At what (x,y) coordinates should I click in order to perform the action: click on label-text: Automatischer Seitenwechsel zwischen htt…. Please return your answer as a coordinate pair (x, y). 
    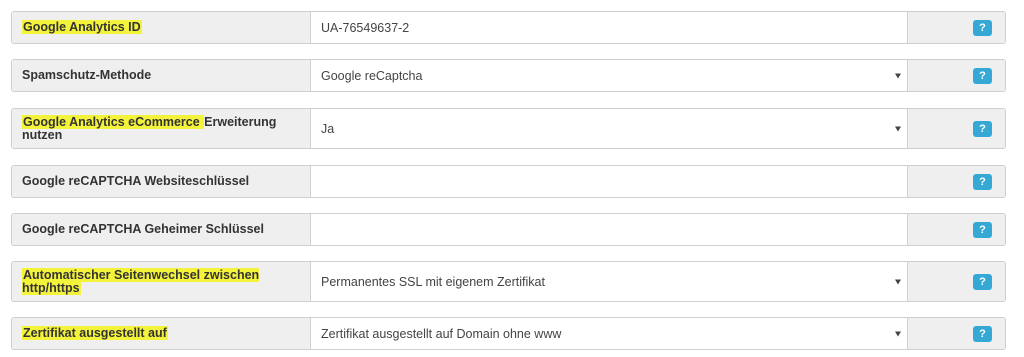
    Looking at the image, I should click on (141, 281).